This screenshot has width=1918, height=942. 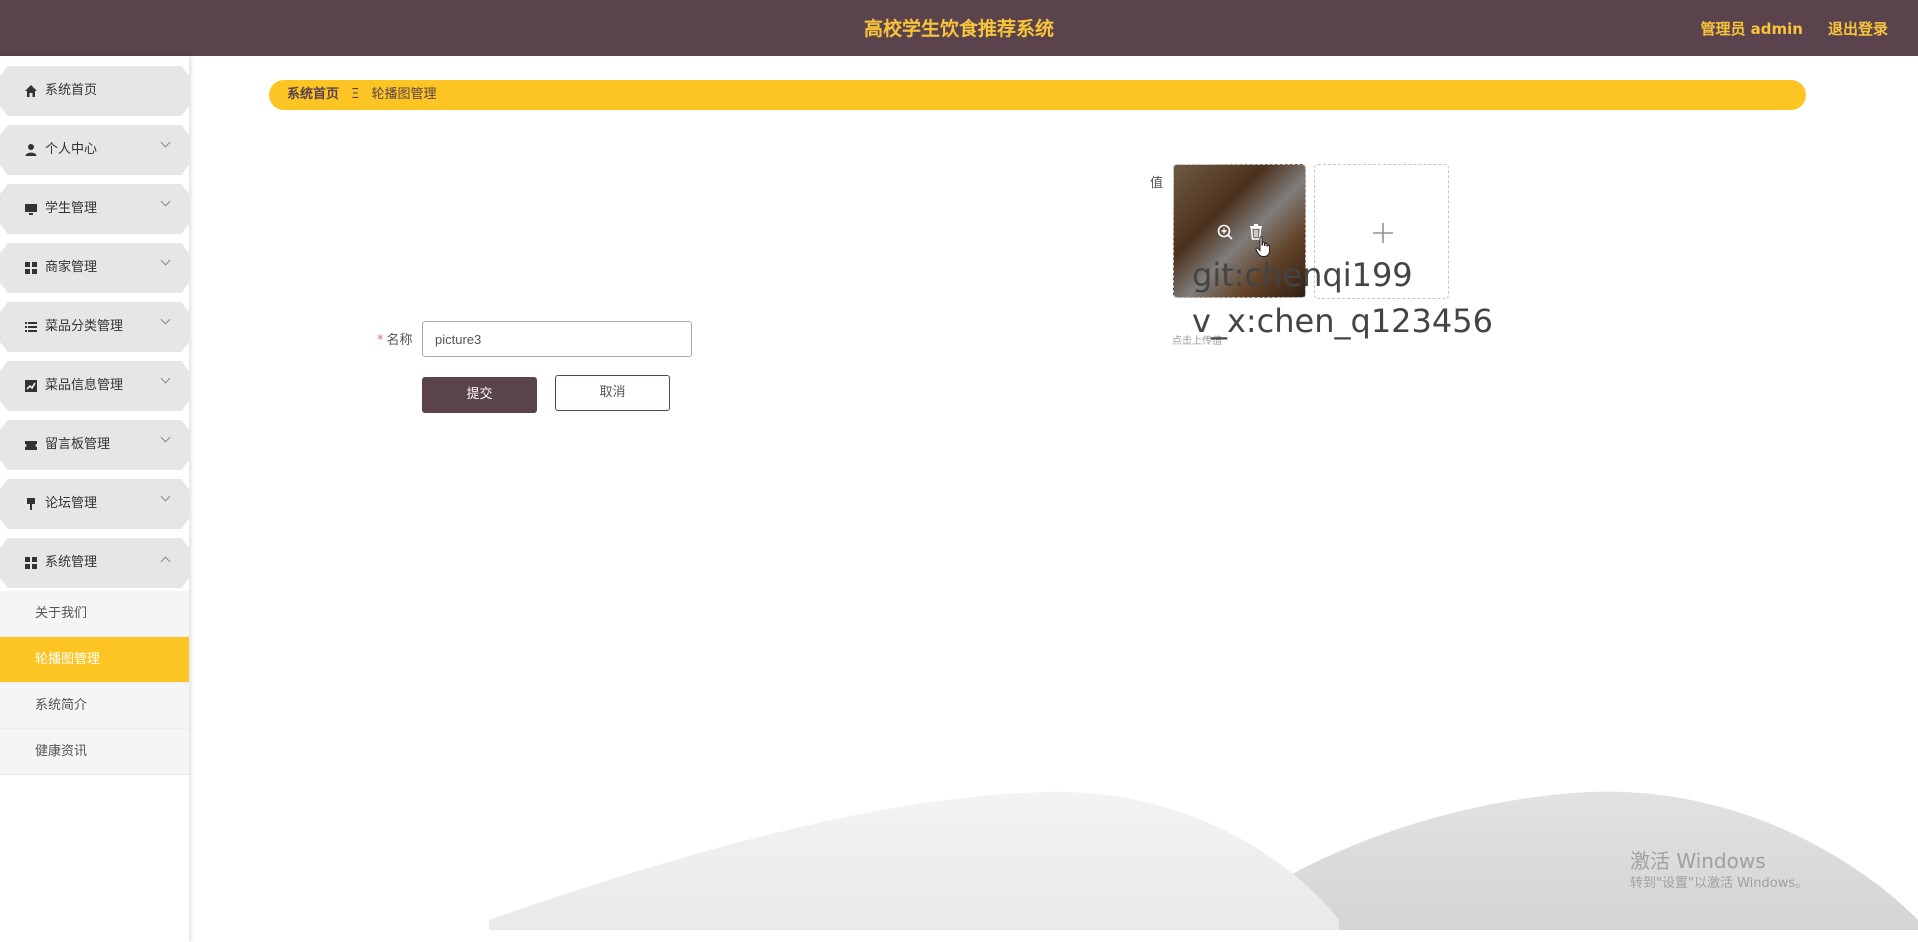 I want to click on sidebar-item-students: 学生管理, so click(x=94, y=209).